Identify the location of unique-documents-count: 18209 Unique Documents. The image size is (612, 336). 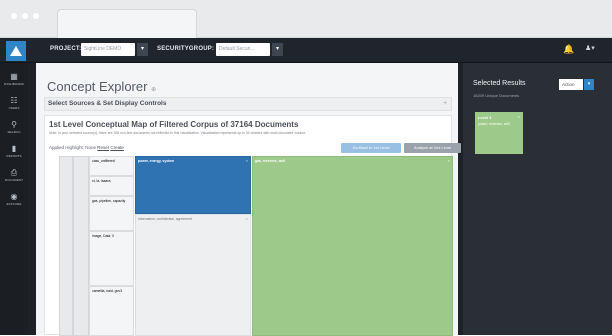
(496, 95).